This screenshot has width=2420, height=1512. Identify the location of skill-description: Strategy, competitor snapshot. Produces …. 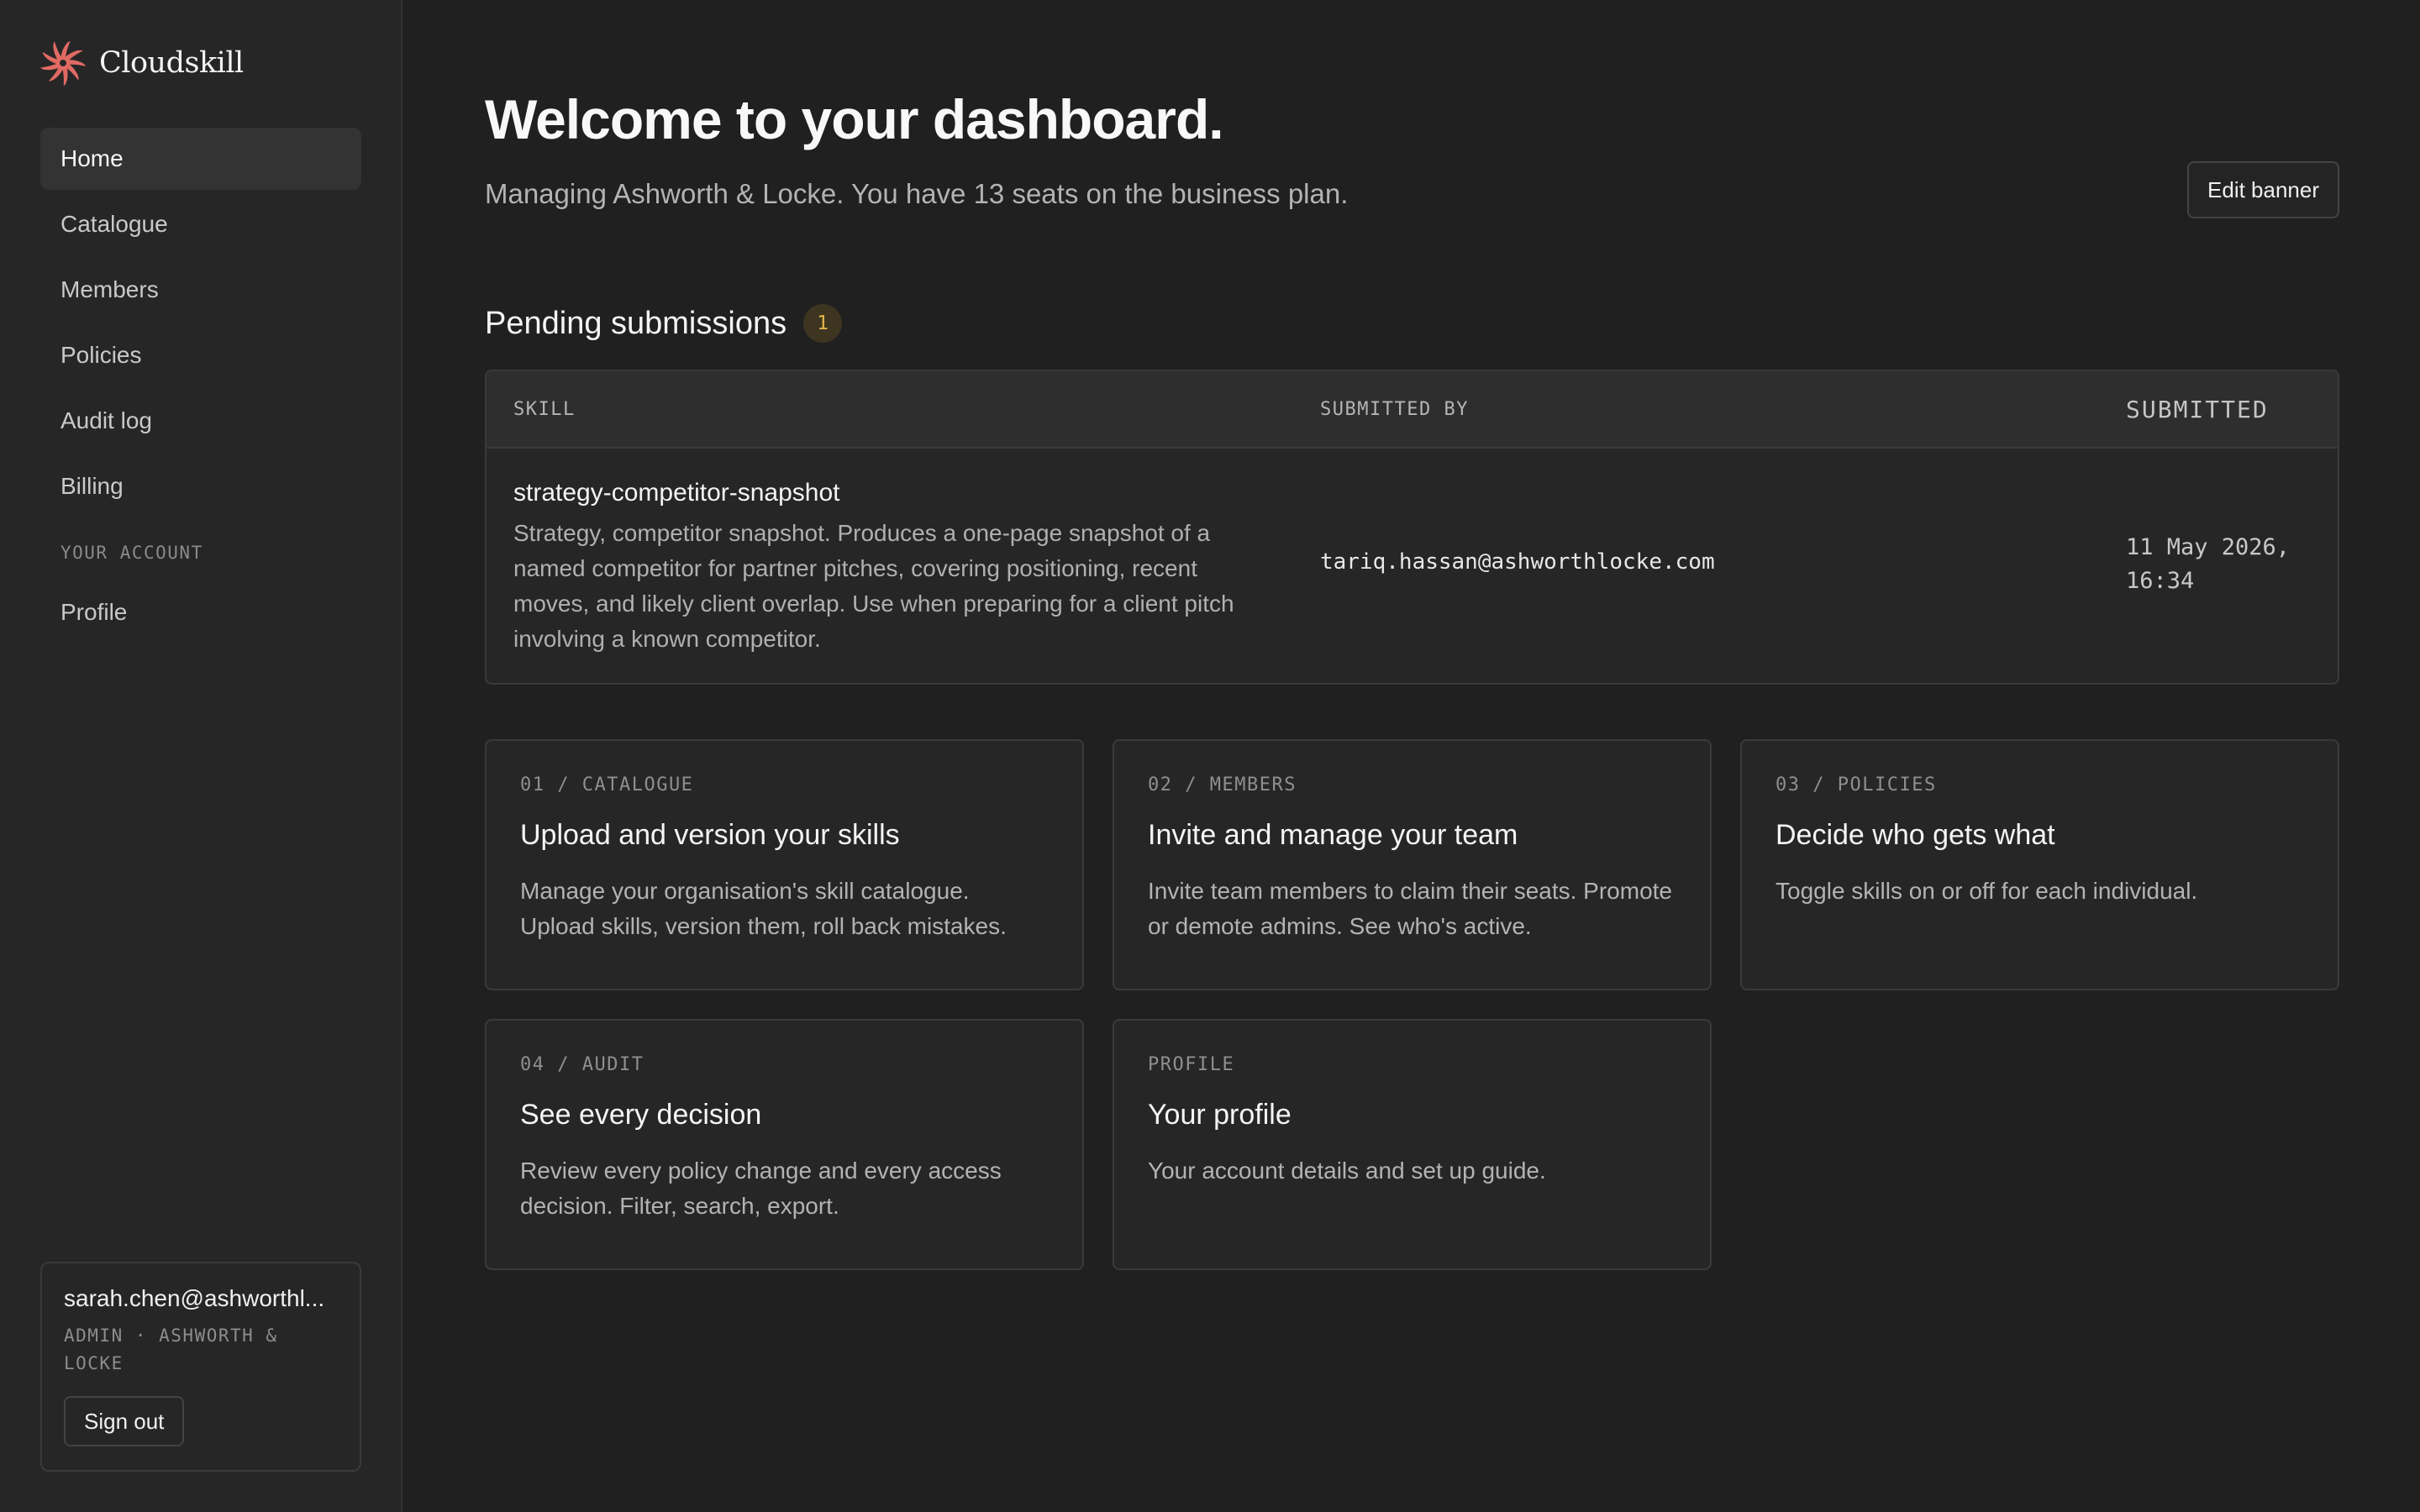
(873, 586).